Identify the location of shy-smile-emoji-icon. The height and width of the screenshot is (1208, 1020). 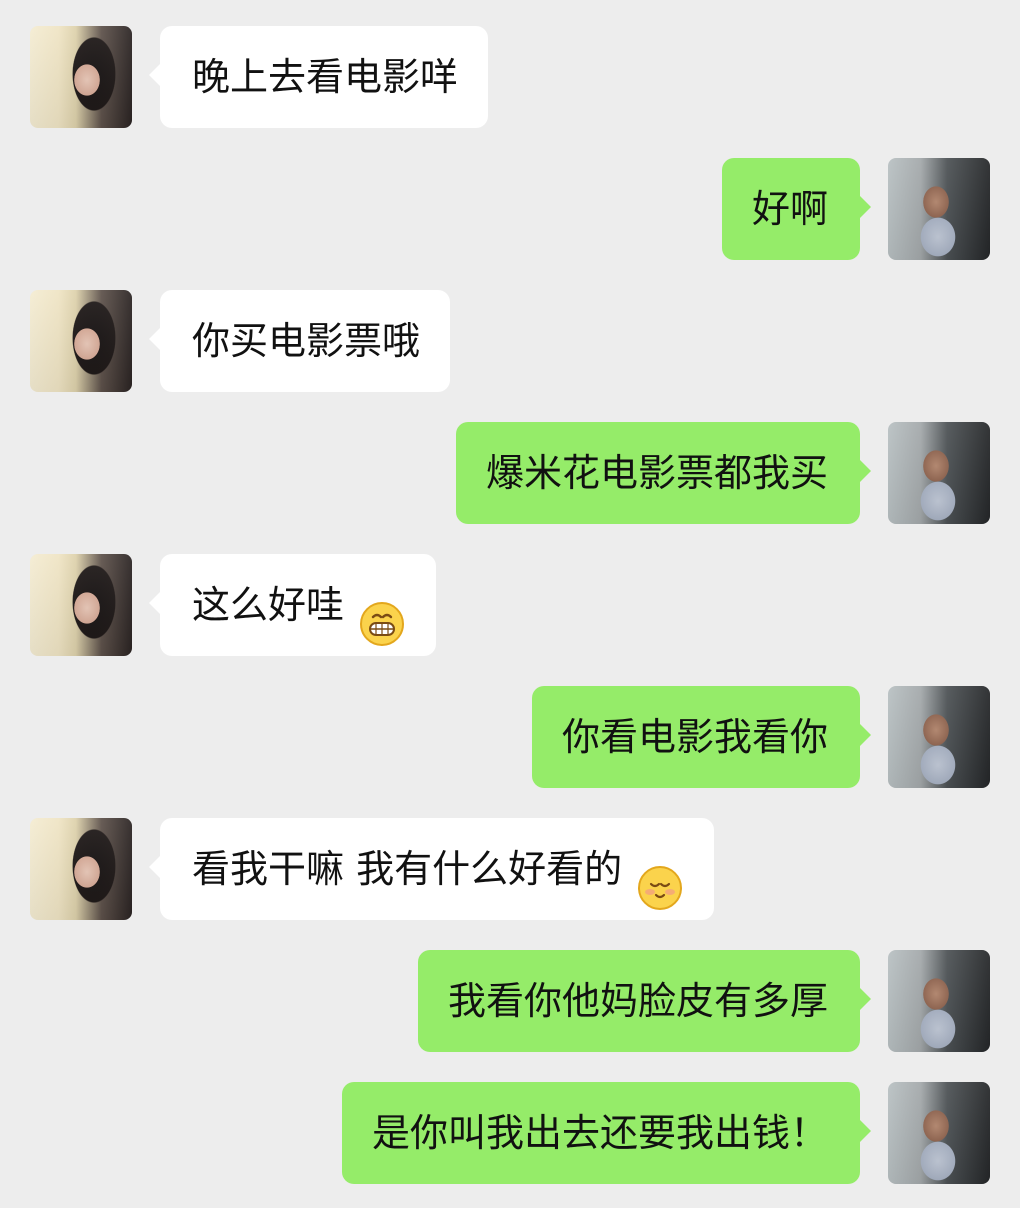
(660, 879).